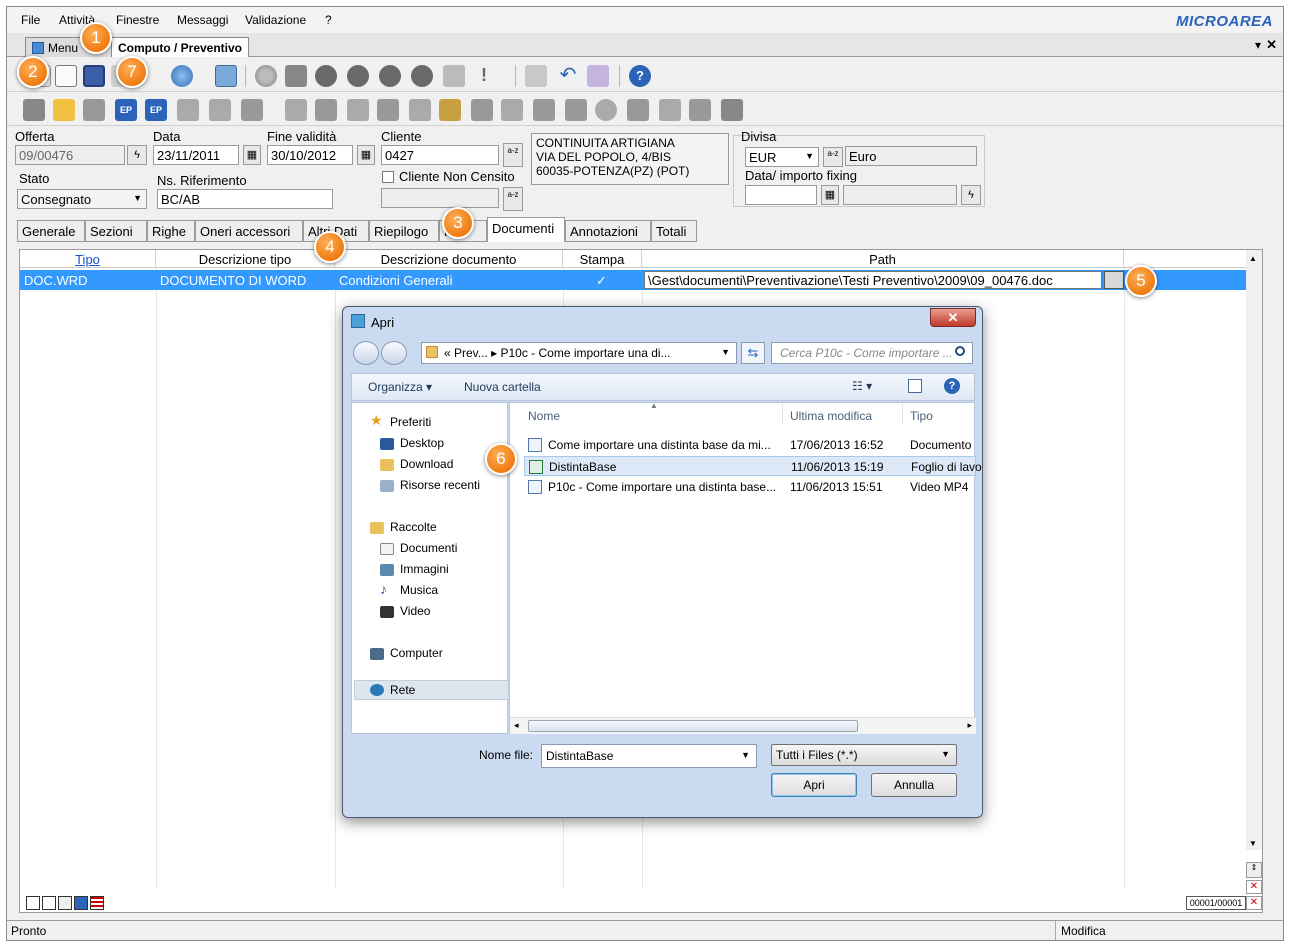 This screenshot has height=947, width=1290. What do you see at coordinates (233, 280) in the screenshot?
I see `cell-descrizione-tipo: DOCUMENTO DI WORD` at bounding box center [233, 280].